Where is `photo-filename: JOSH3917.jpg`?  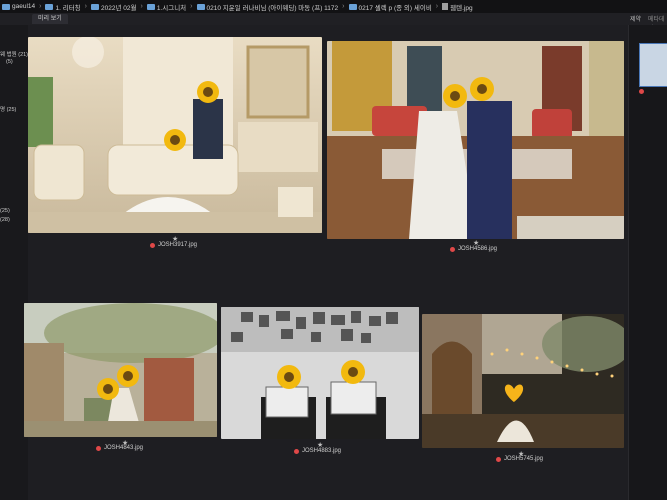 photo-filename: JOSH3917.jpg is located at coordinates (178, 245).